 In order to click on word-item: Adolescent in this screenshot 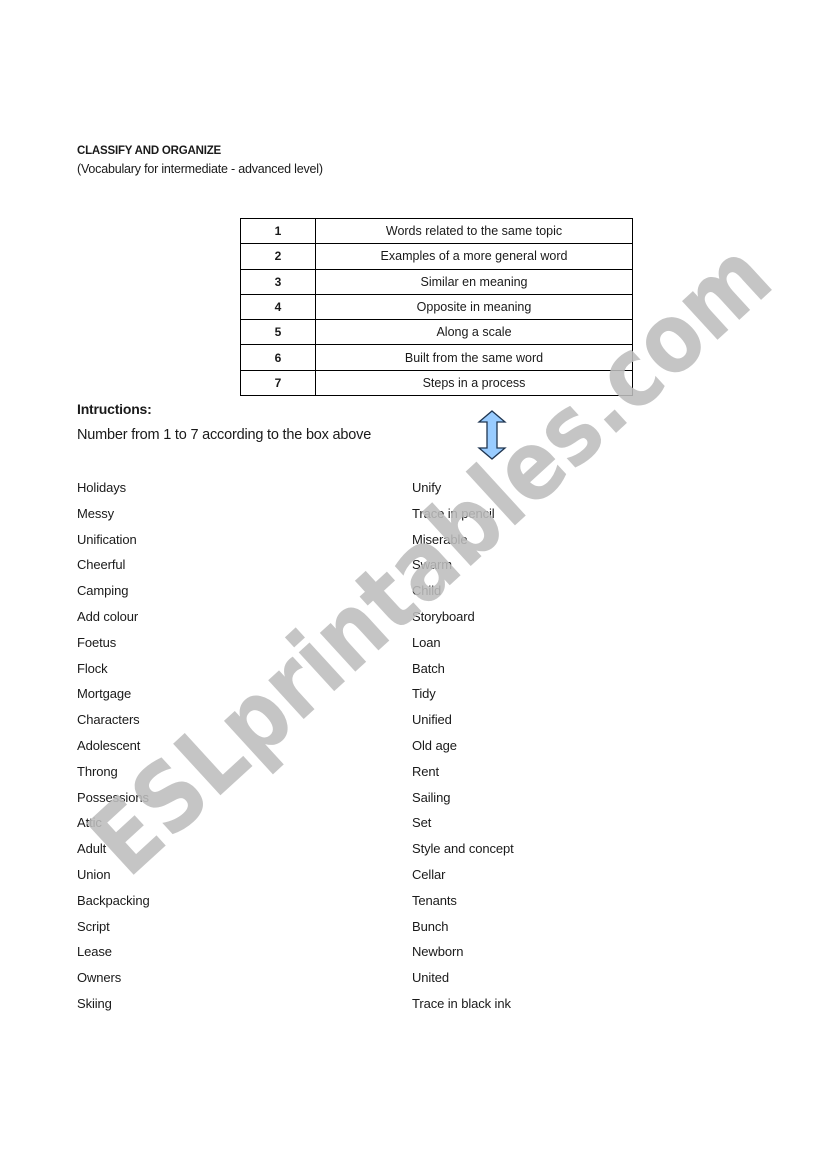, I will do `click(109, 745)`.